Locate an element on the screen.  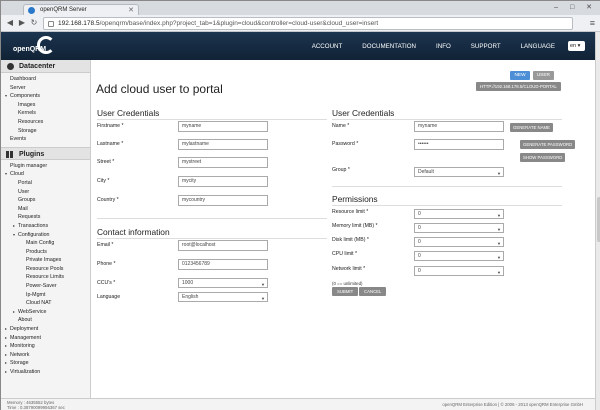
browser-tab: openQRM Server ✕ is located at coordinates (81, 9).